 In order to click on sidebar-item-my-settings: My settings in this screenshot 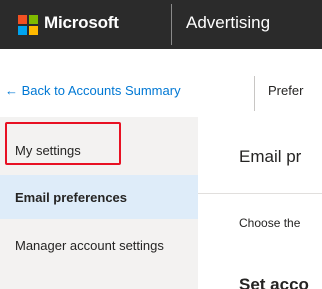, I will do `click(99, 145)`.